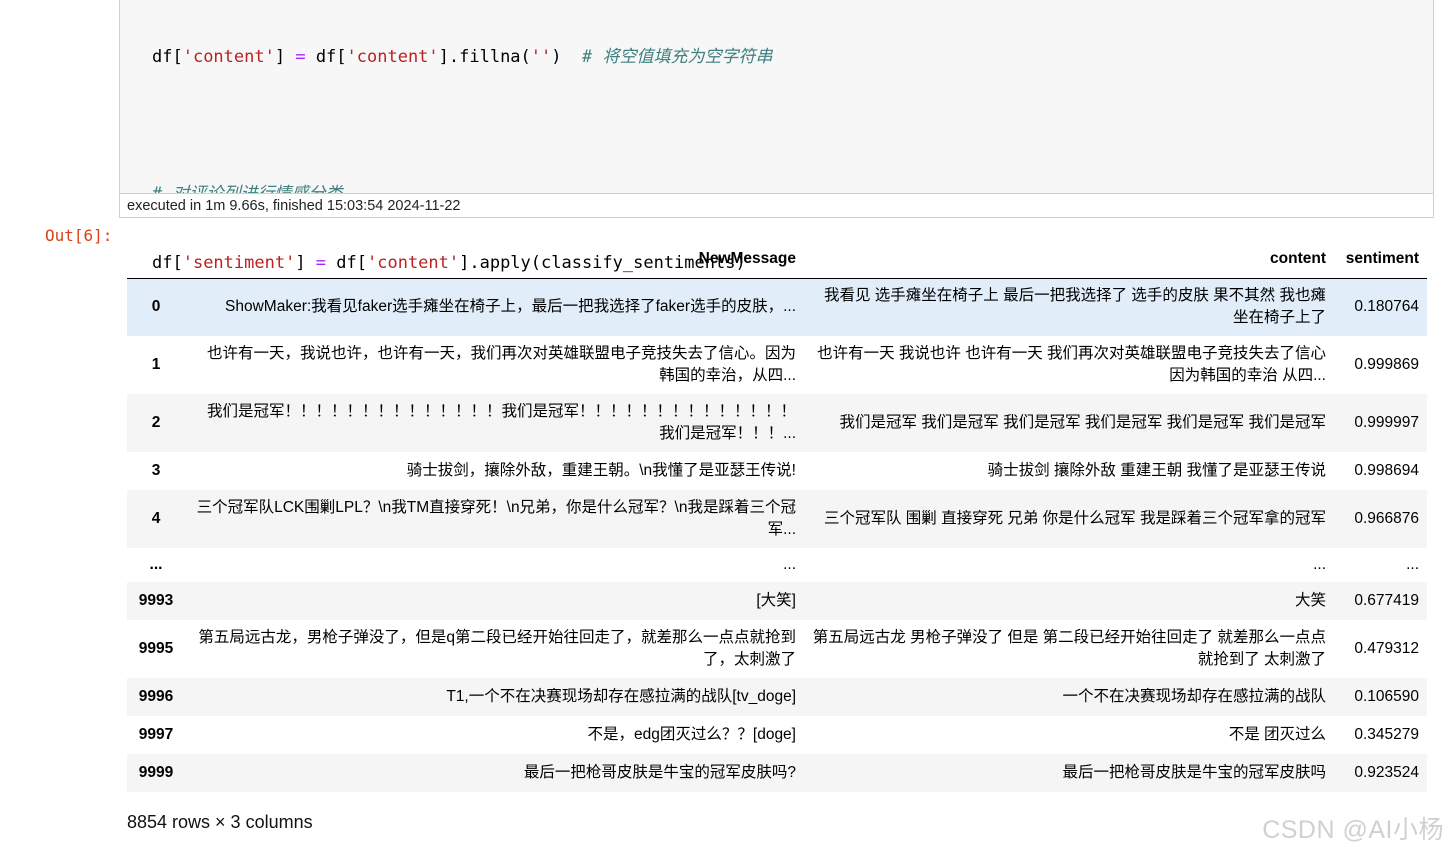  I want to click on cell-sentiment: 0.966876, so click(1386, 518).